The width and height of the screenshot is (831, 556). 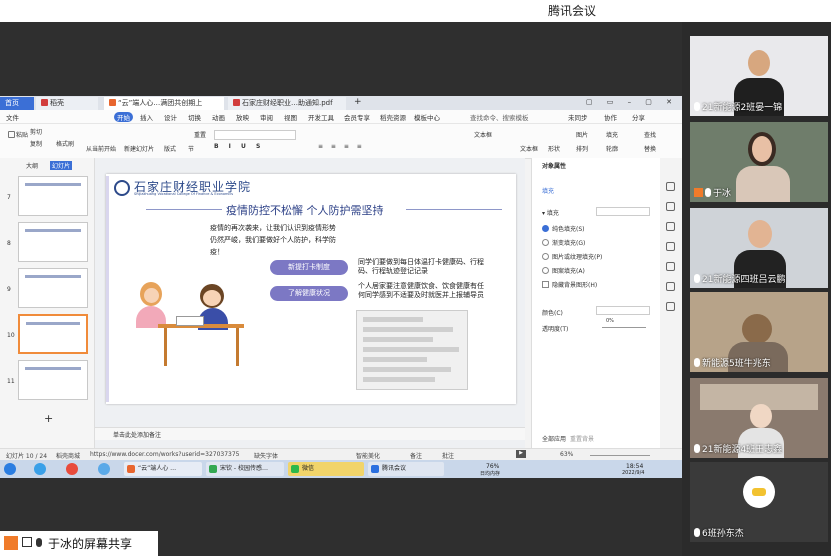 What do you see at coordinates (357, 117) in the screenshot?
I see `menu-vip: 会员专享` at bounding box center [357, 117].